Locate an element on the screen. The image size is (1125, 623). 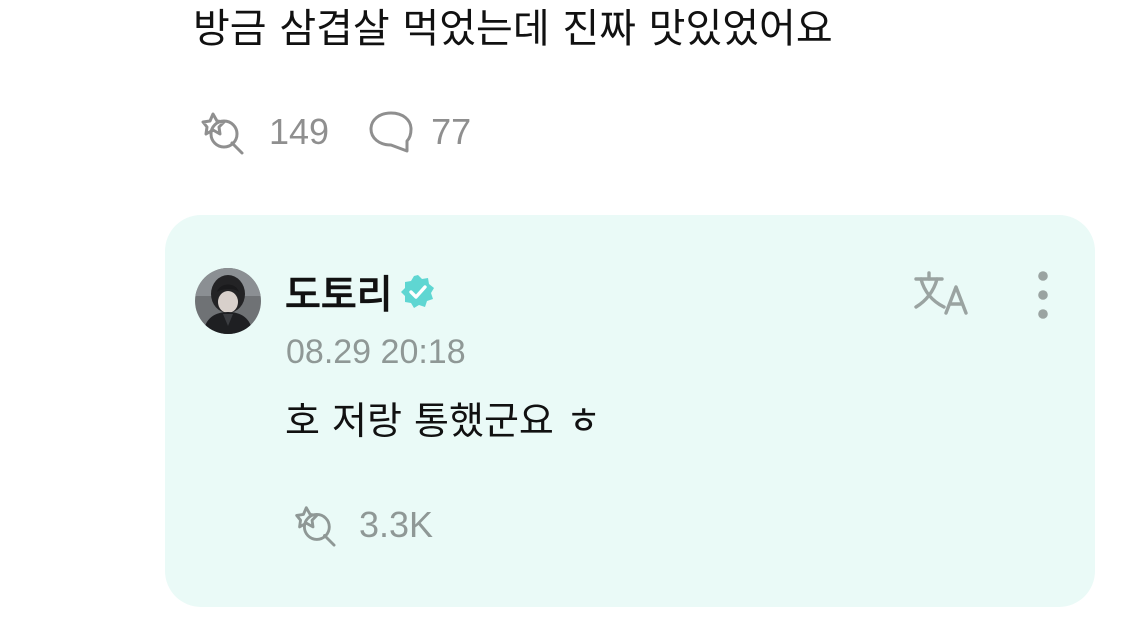
avatar is located at coordinates (228, 301).